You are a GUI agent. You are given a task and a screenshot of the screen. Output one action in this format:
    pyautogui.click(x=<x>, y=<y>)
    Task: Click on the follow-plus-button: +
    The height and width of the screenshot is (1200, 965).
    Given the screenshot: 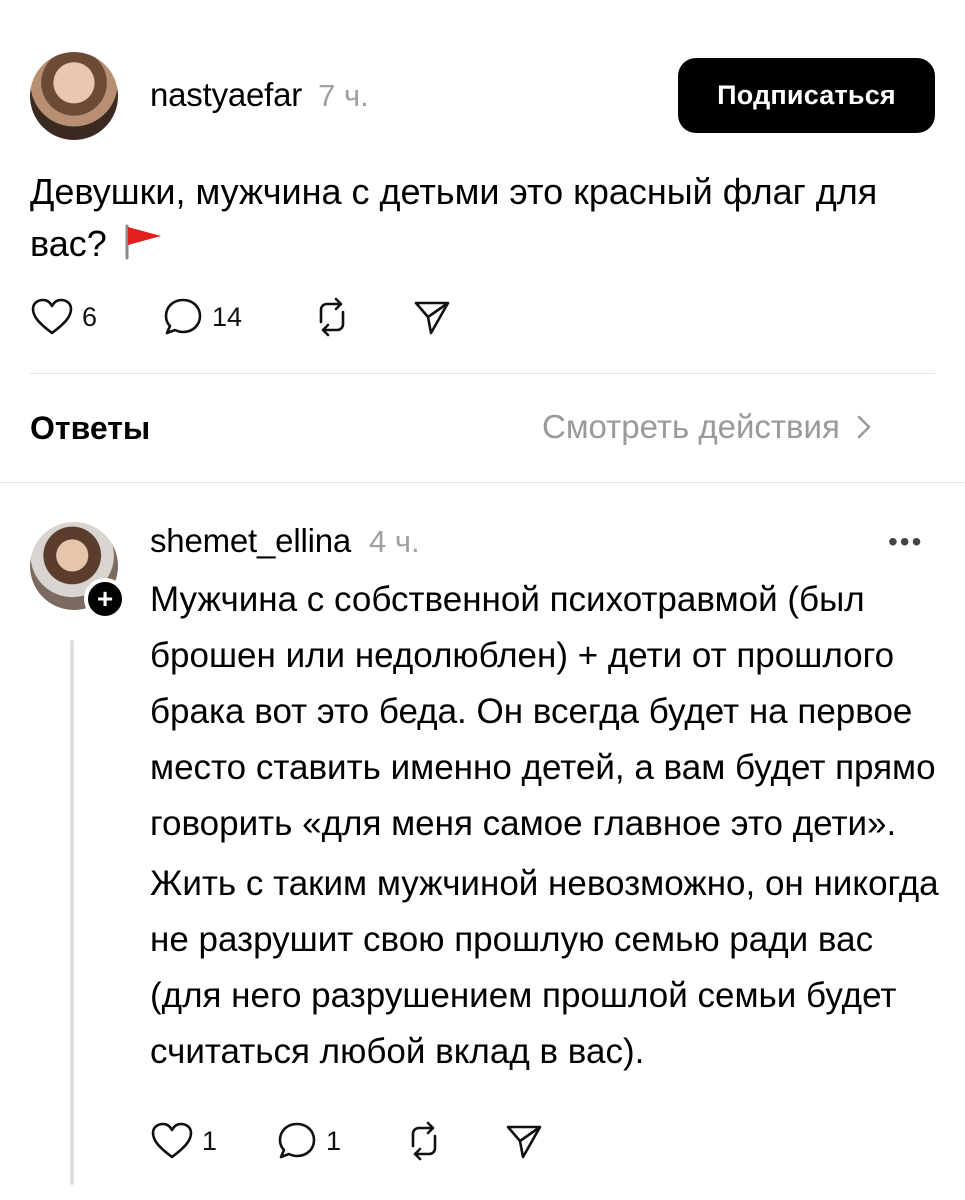 What is the action you would take?
    pyautogui.click(x=105, y=599)
    